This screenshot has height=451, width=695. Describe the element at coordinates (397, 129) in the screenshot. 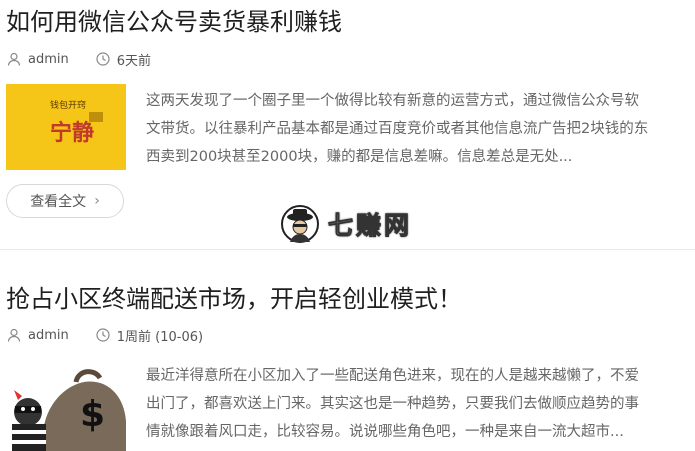

I see `excerpt-line: 文带货。以往暴利产品基本都是通过百度竞价或者其他信息流广告把2块钱的东` at that location.